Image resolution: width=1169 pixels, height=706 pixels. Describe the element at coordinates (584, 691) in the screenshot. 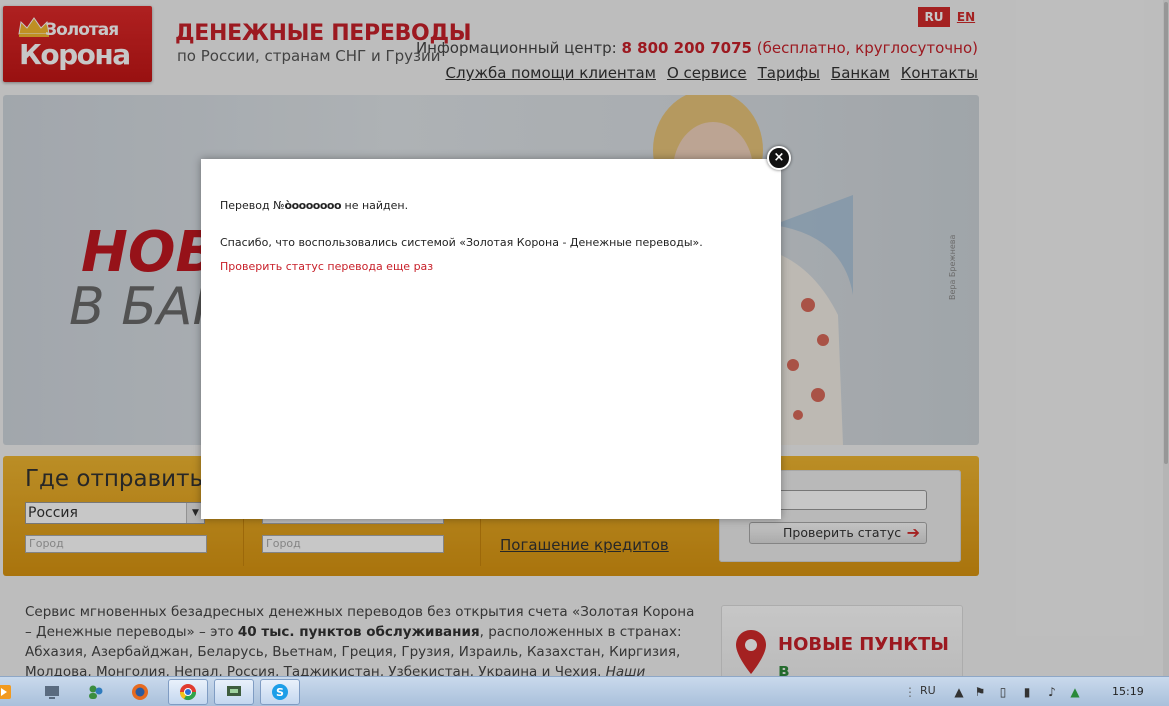

I see `os-taskbar: S ⋮ RU ▲ ⚑ ▯ ▮ ♪ ▲ 15:19` at that location.